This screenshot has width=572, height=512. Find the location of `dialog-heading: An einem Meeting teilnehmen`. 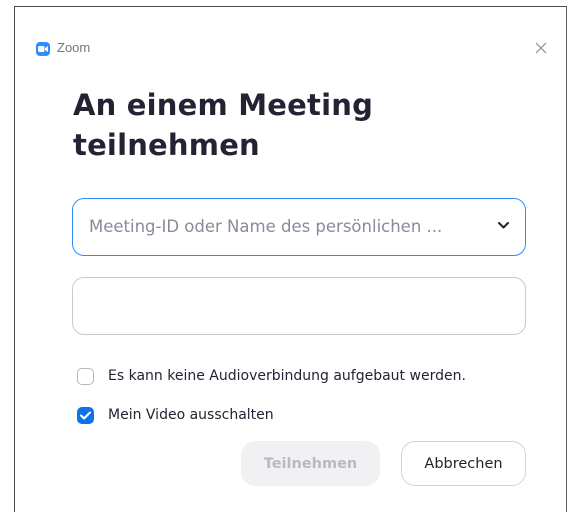

dialog-heading: An einem Meeting teilnehmen is located at coordinates (223, 125).